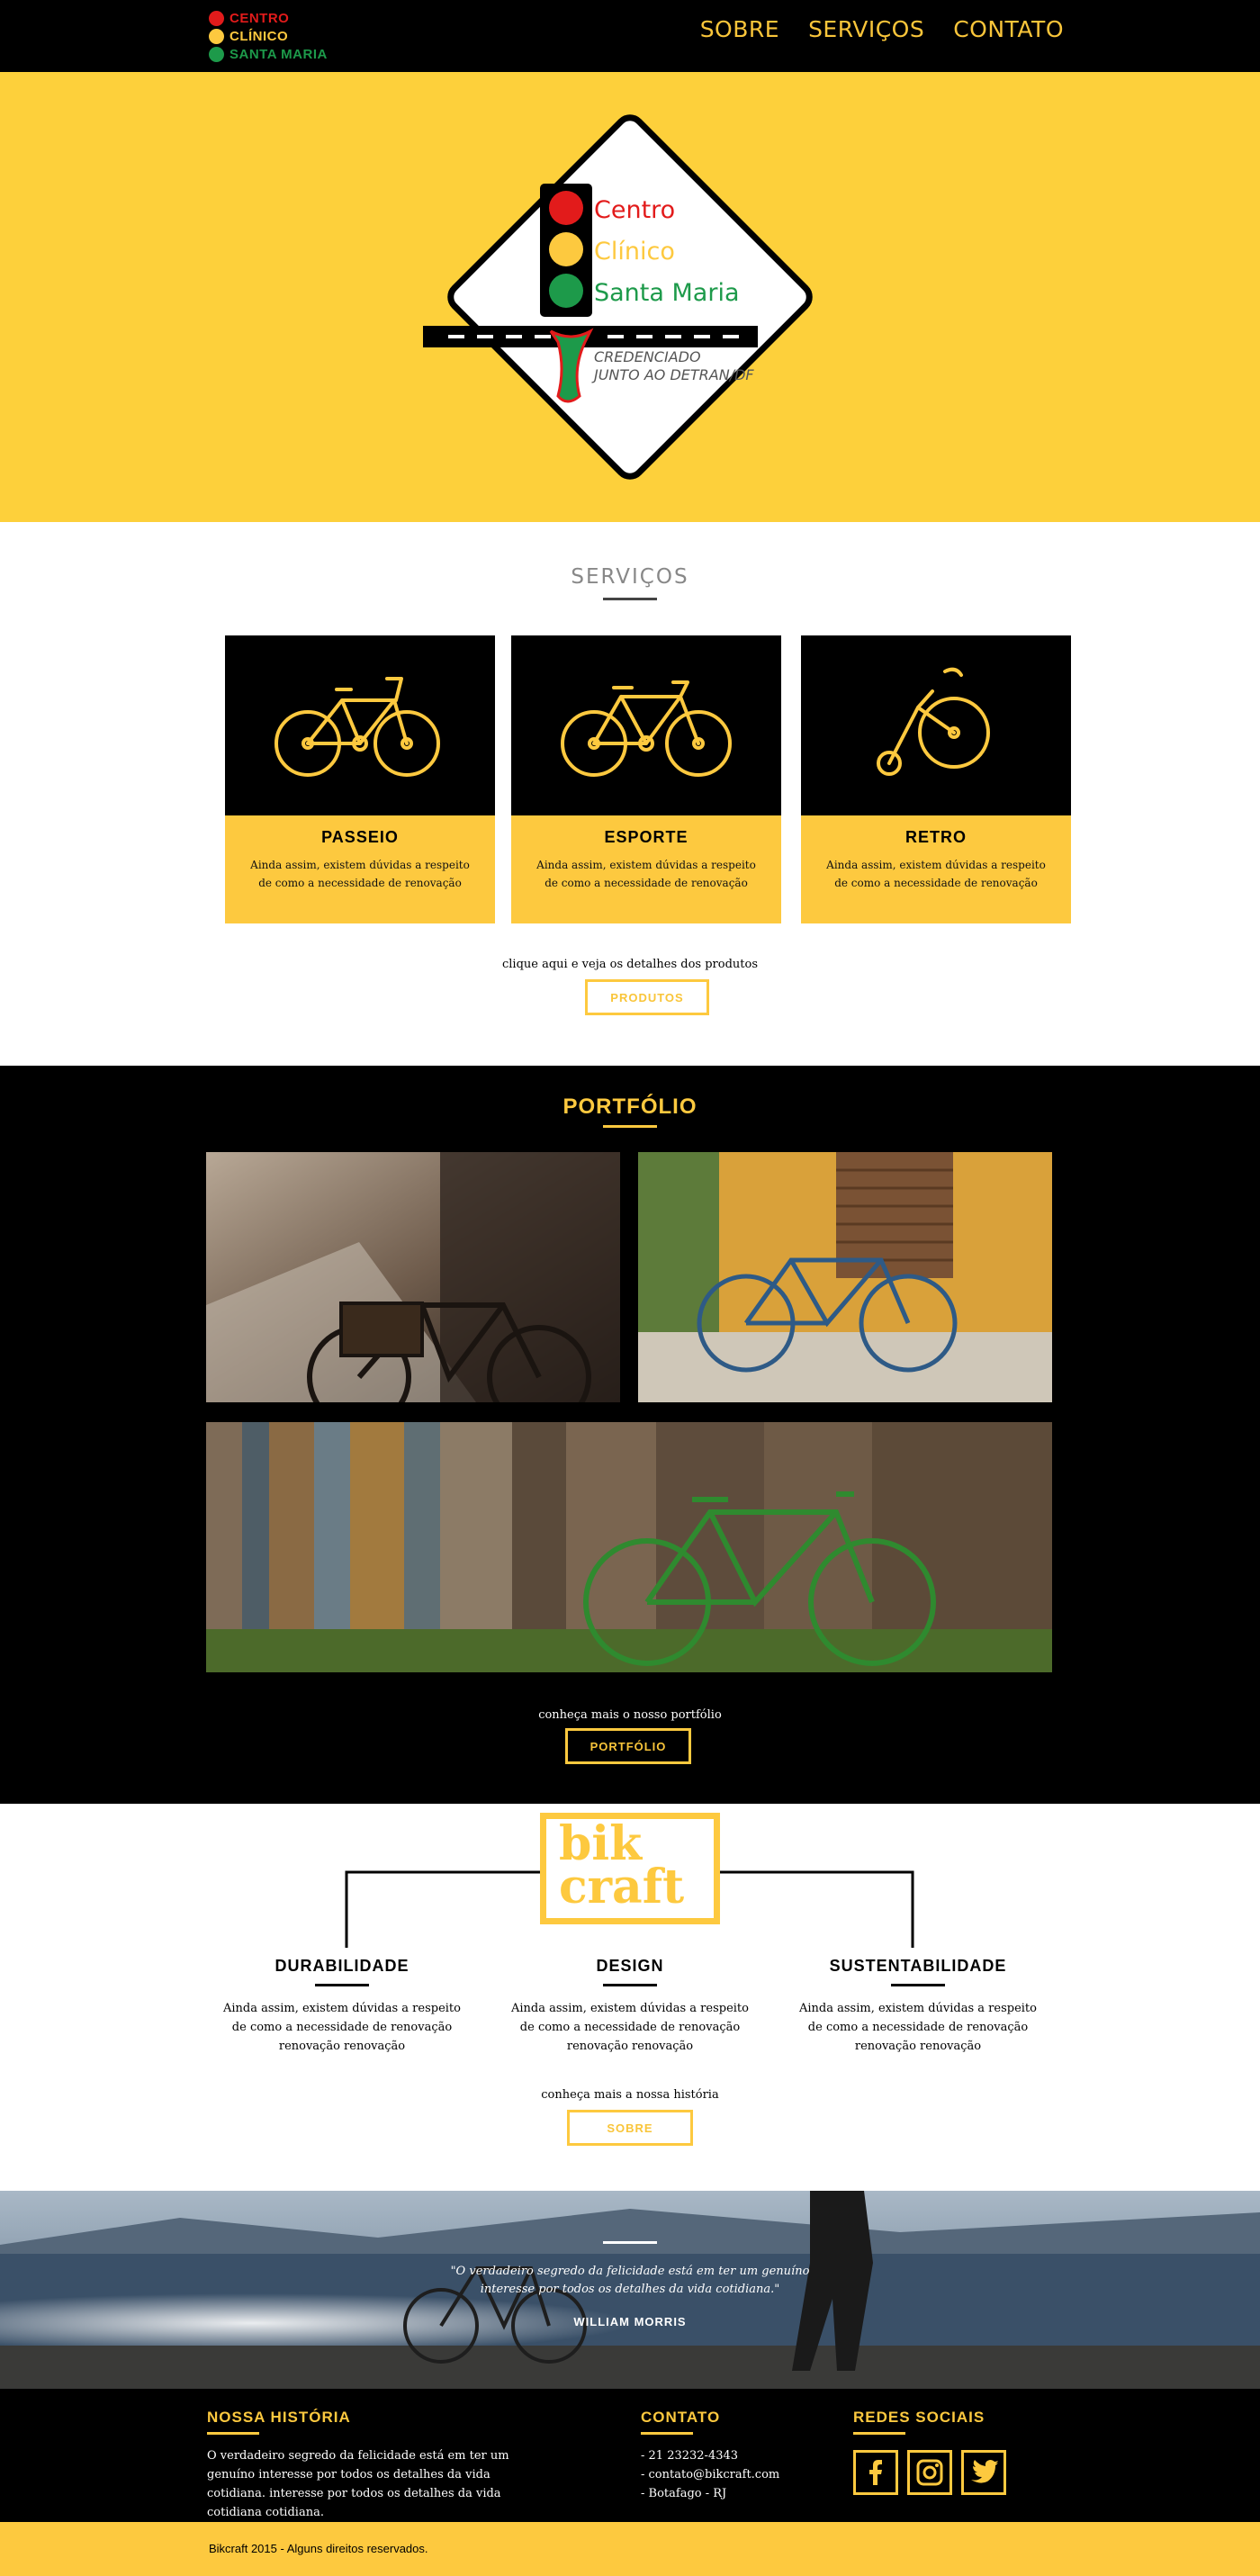 The width and height of the screenshot is (1260, 2576). I want to click on twitter-icon, so click(984, 2472).